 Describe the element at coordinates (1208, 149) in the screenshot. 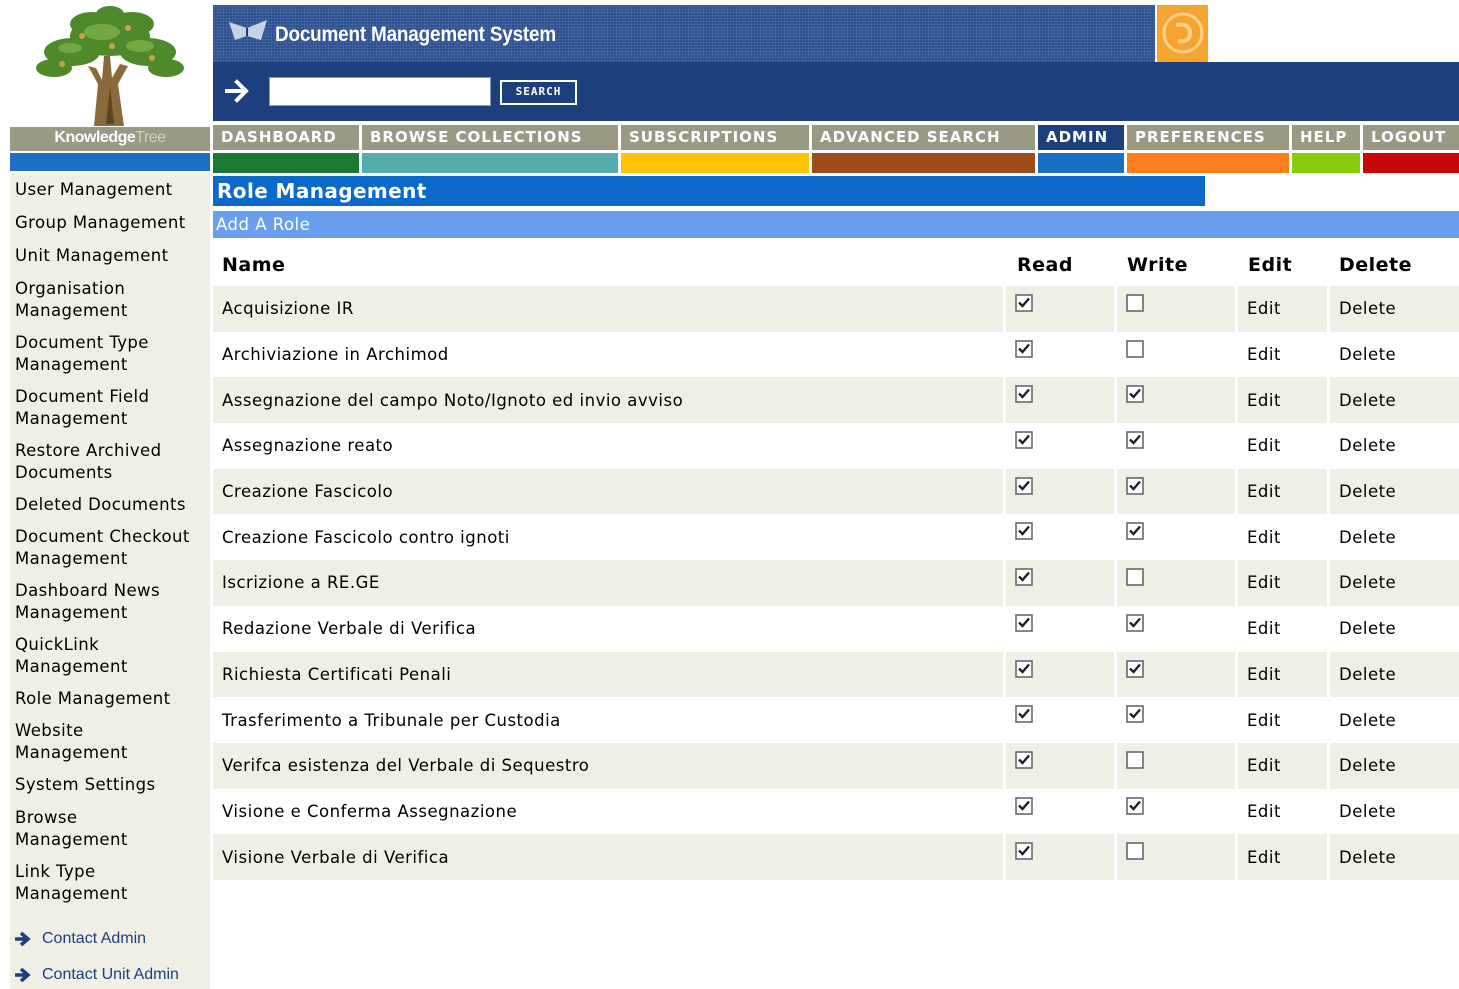

I see `nav-tab-preferences: PREFERENCES` at that location.